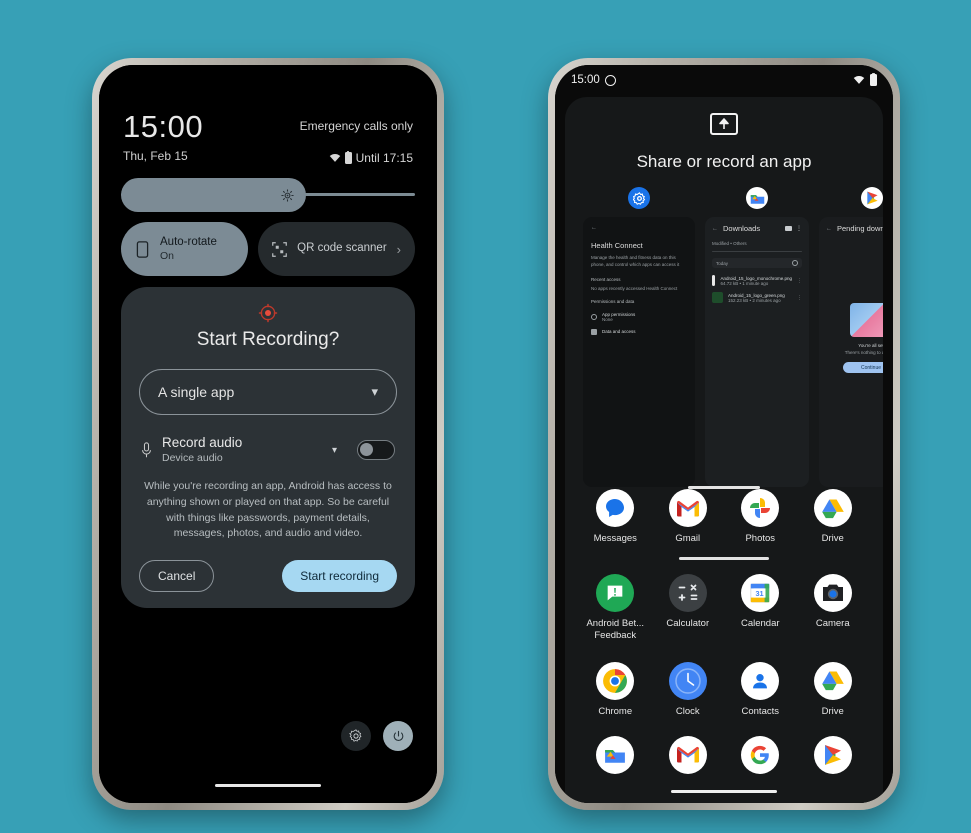 Image resolution: width=971 pixels, height=833 pixels. What do you see at coordinates (756, 295) in the screenshot?
I see `file-name-2: Android_15_logo_green.png` at bounding box center [756, 295].